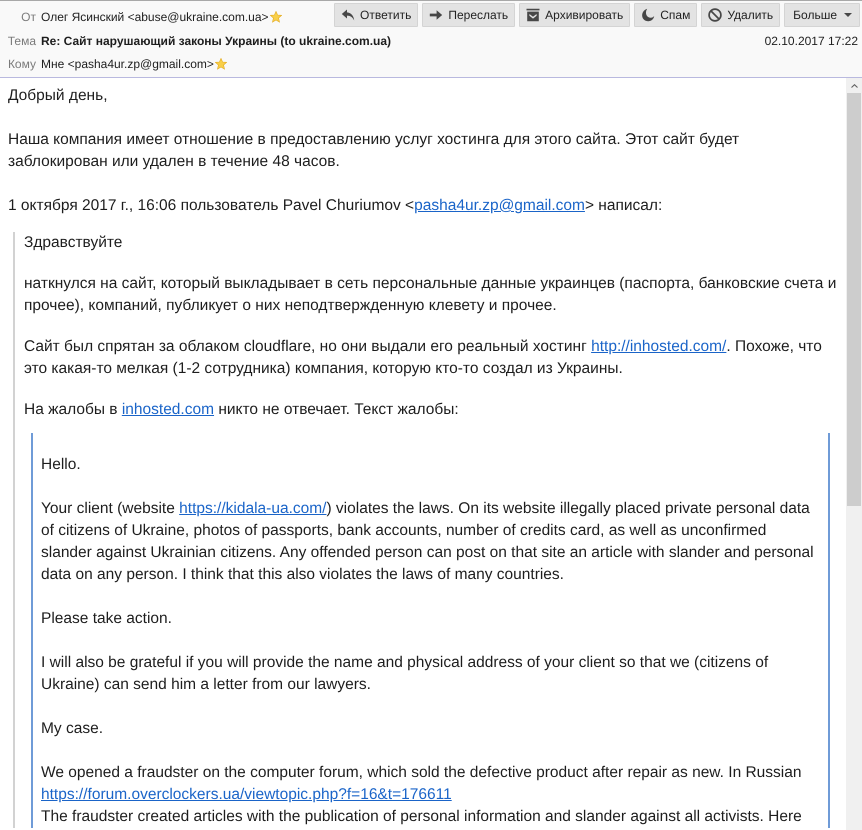 The height and width of the screenshot is (830, 862). I want to click on message-paragraph: I will also be grateful if you will provide the name and physical address of your client so that we (citizens of Ukraine) can send him a letter from our lawyers., so click(405, 674).